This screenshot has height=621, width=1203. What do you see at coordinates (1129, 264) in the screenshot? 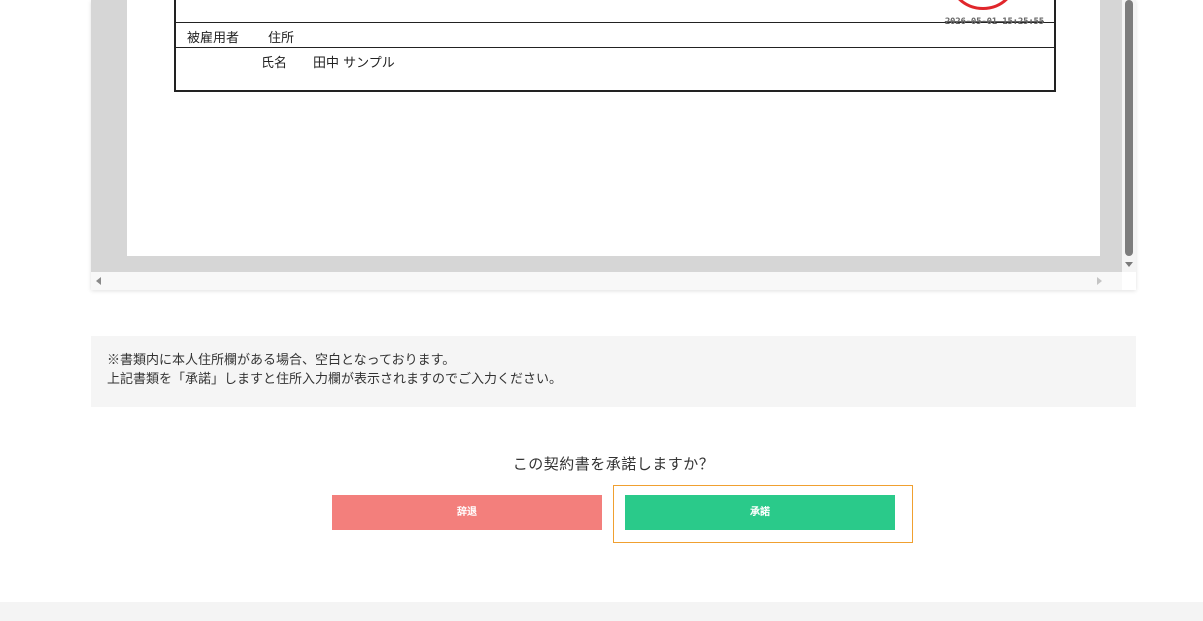
I see `scroll-down-arrow-icon` at bounding box center [1129, 264].